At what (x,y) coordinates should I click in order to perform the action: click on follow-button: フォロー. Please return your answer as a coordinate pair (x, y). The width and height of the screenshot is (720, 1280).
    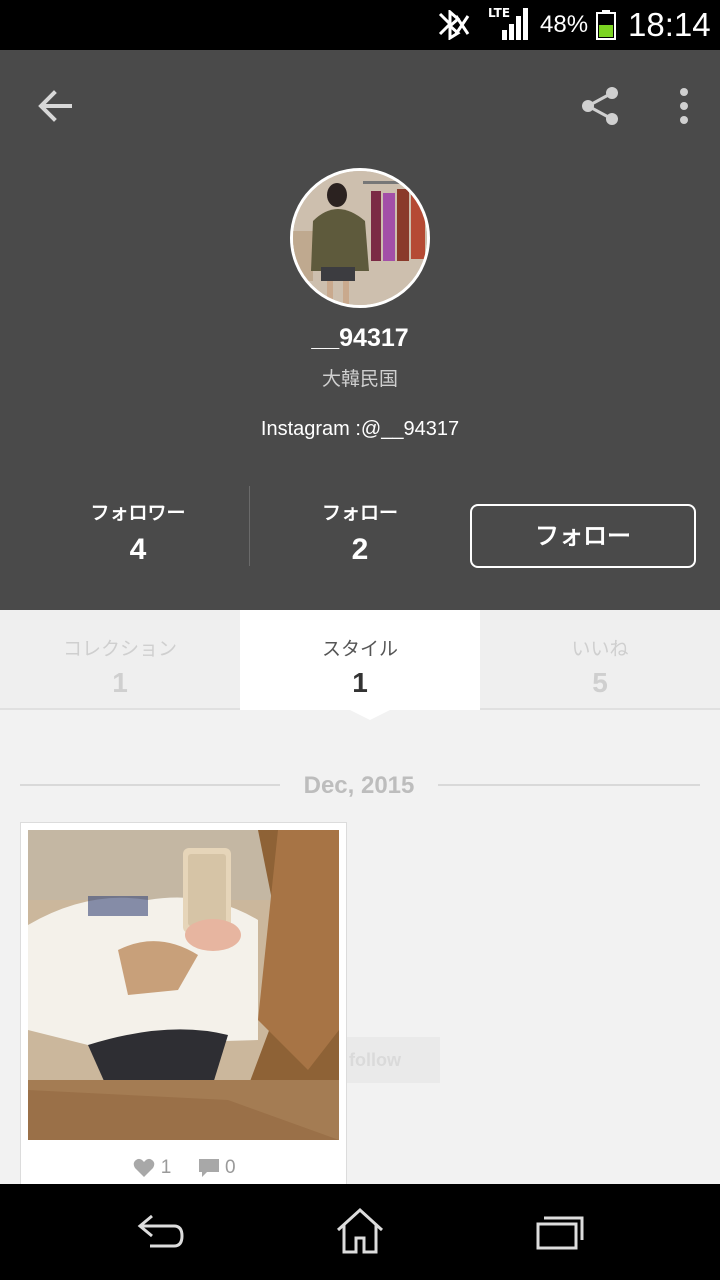
    Looking at the image, I should click on (583, 536).